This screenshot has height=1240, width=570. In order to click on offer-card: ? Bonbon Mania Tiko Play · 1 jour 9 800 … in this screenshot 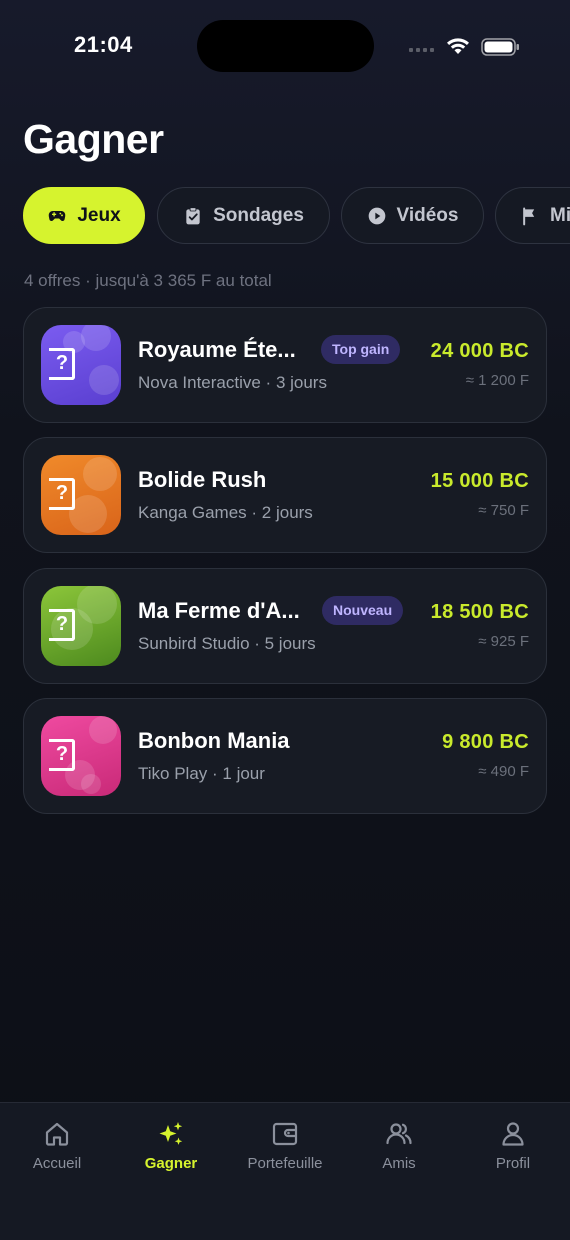, I will do `click(285, 756)`.